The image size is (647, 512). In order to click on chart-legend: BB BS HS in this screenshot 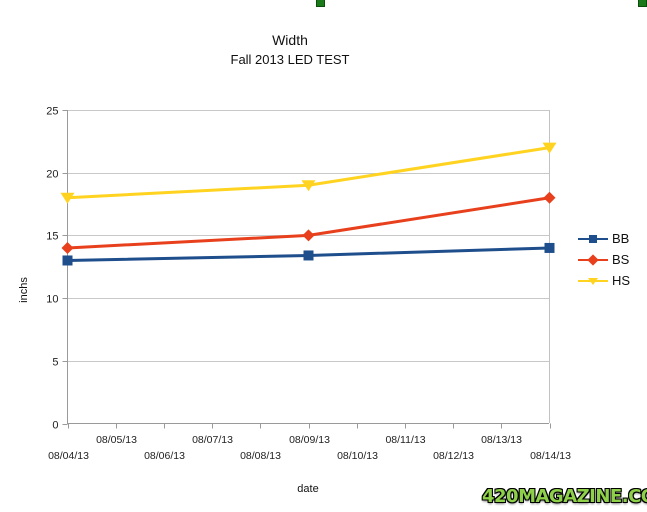, I will do `click(611, 259)`.